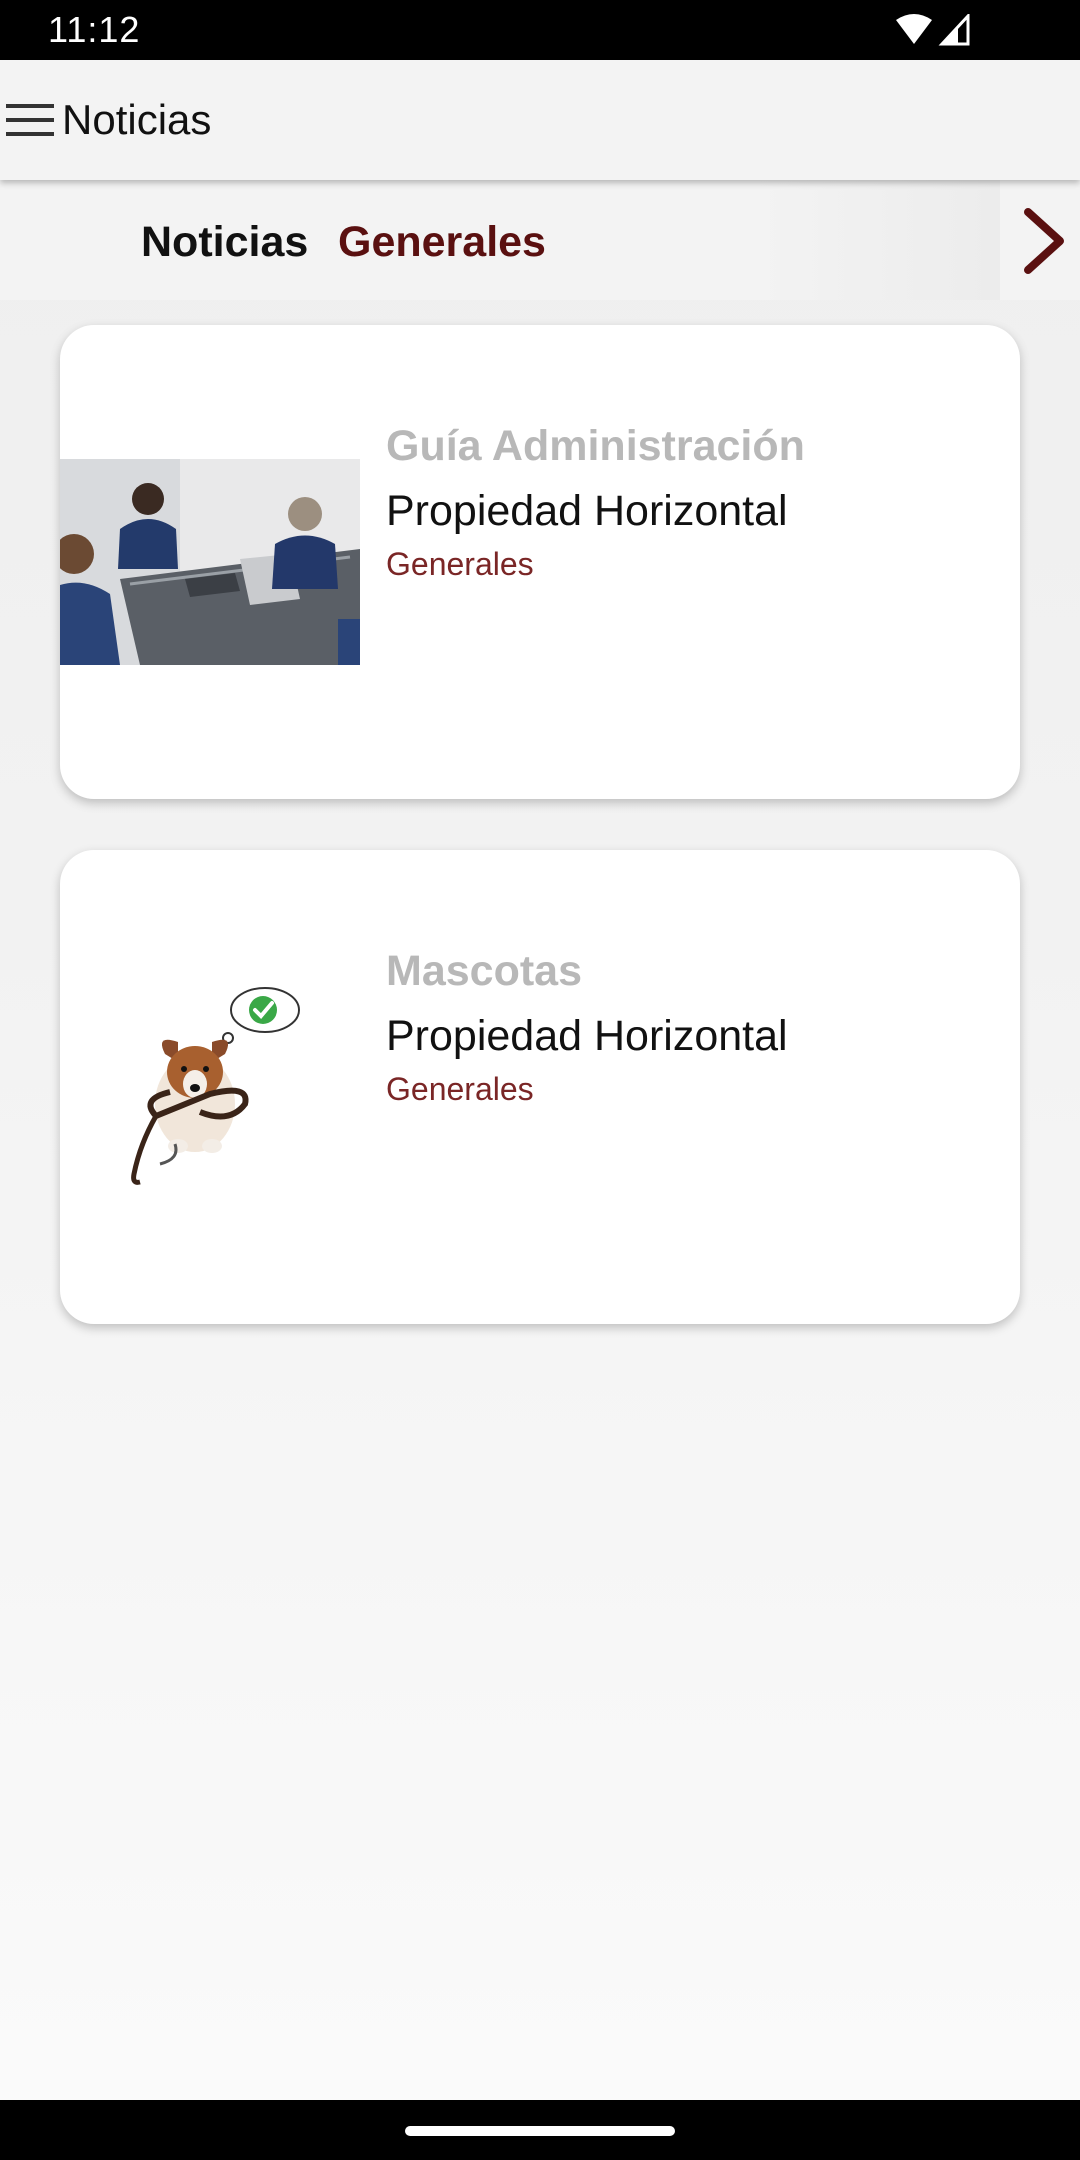 The height and width of the screenshot is (2160, 1080). I want to click on status-time: 11:12, so click(94, 29).